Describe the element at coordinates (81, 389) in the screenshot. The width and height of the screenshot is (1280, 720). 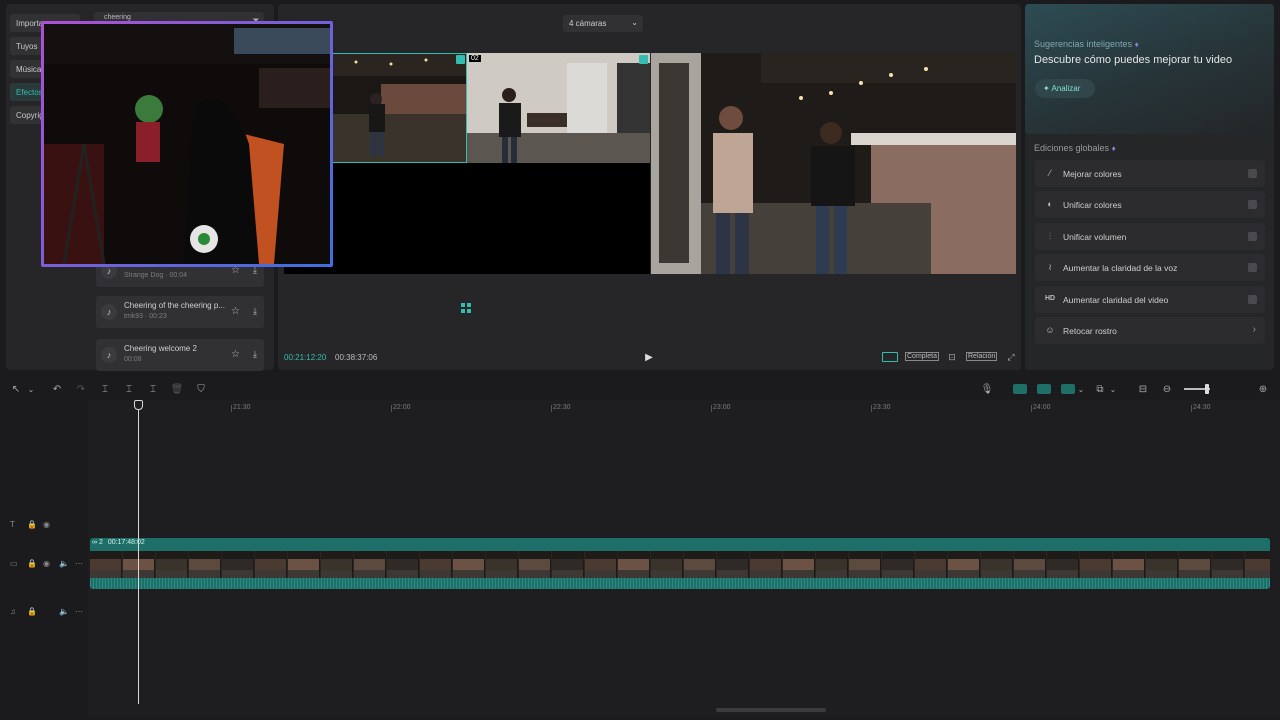
I see `redo-icon: ↷` at that location.